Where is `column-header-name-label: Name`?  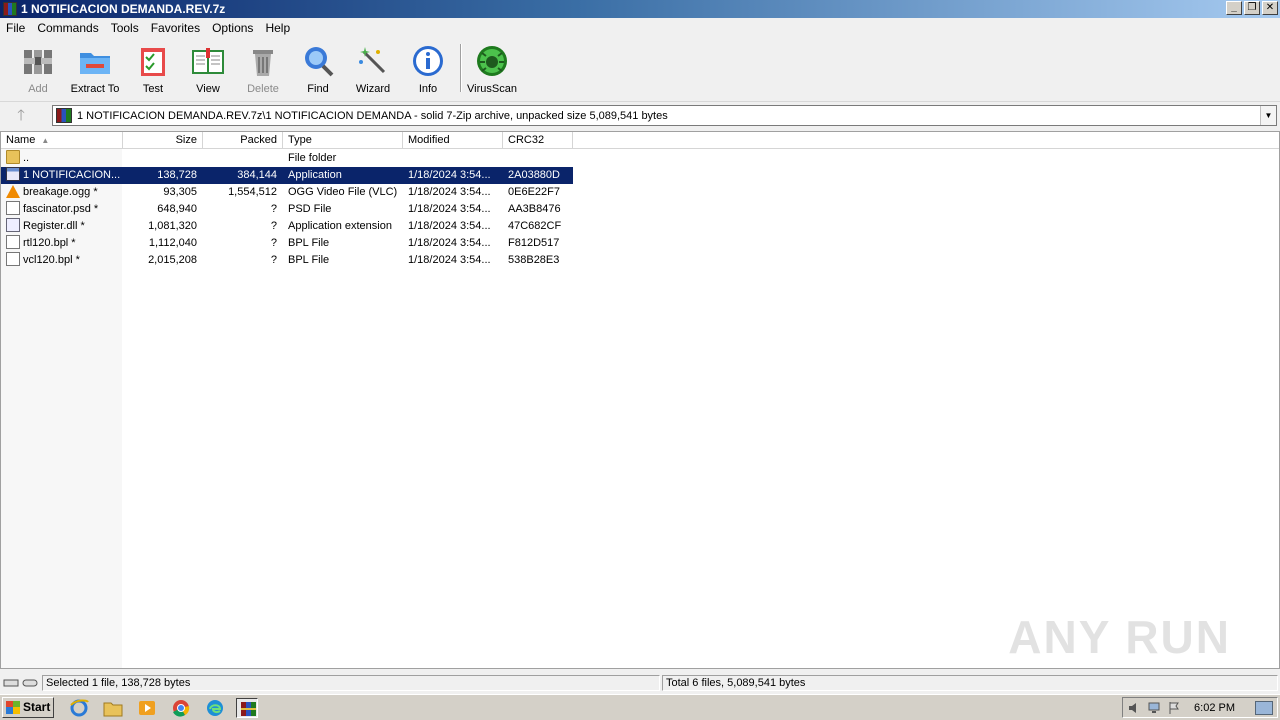
column-header-name-label: Name is located at coordinates (21, 140).